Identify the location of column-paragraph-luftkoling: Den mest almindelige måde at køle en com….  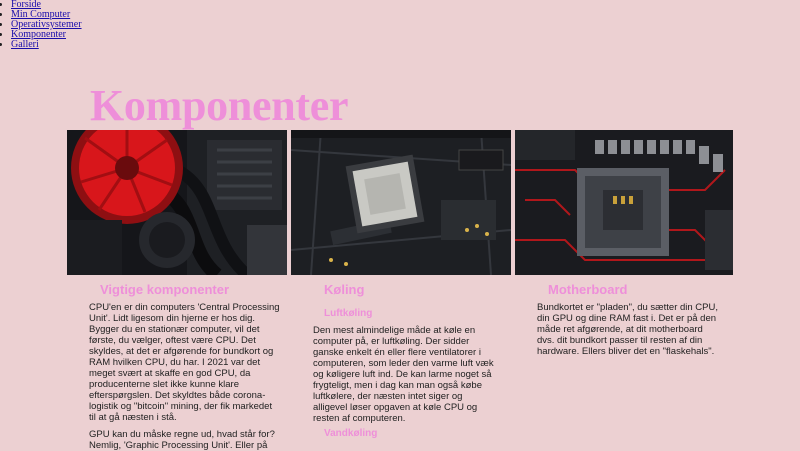
(403, 374).